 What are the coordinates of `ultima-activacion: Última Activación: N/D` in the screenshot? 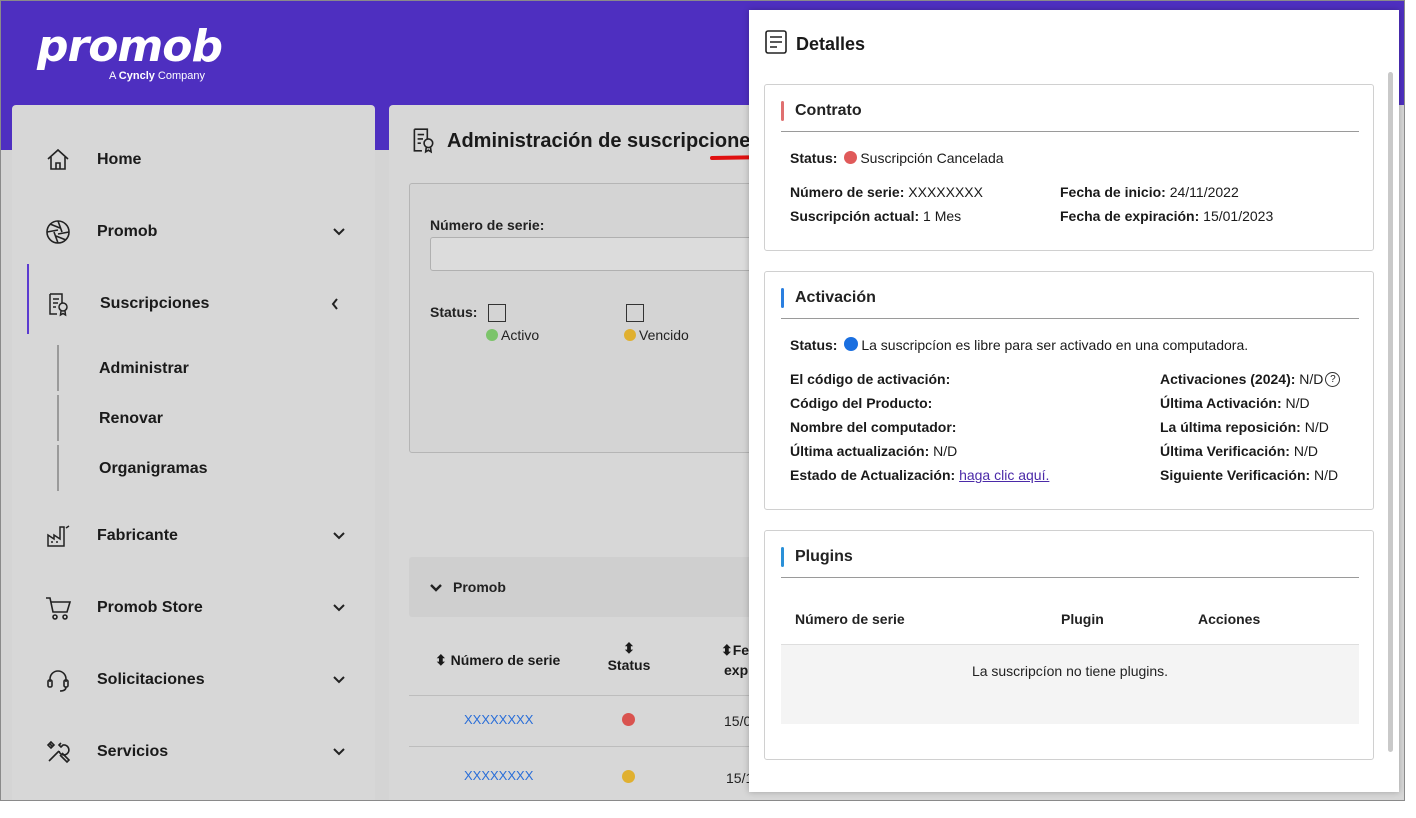 It's located at (1235, 403).